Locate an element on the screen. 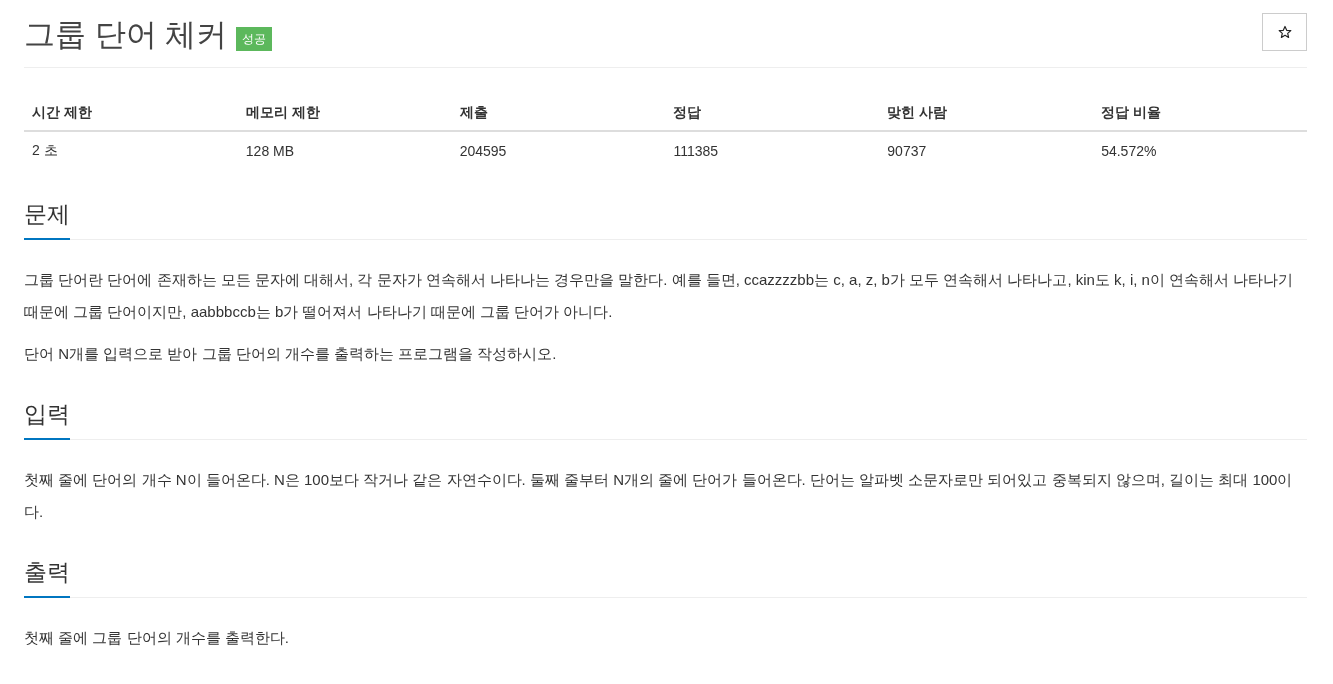  column-header: 시간 제한 is located at coordinates (131, 113).